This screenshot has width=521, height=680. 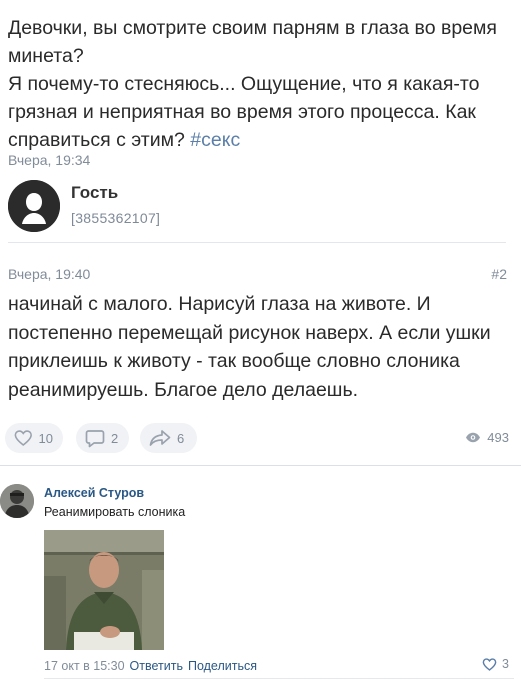 I want to click on person-silhouette-icon, so click(x=34, y=206).